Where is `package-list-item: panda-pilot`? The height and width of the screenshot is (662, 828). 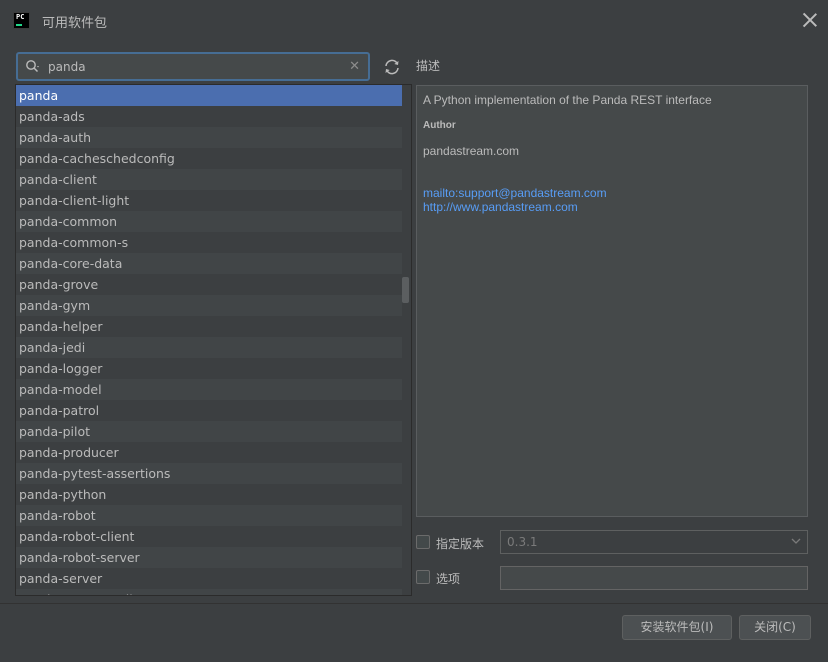 package-list-item: panda-pilot is located at coordinates (209, 431).